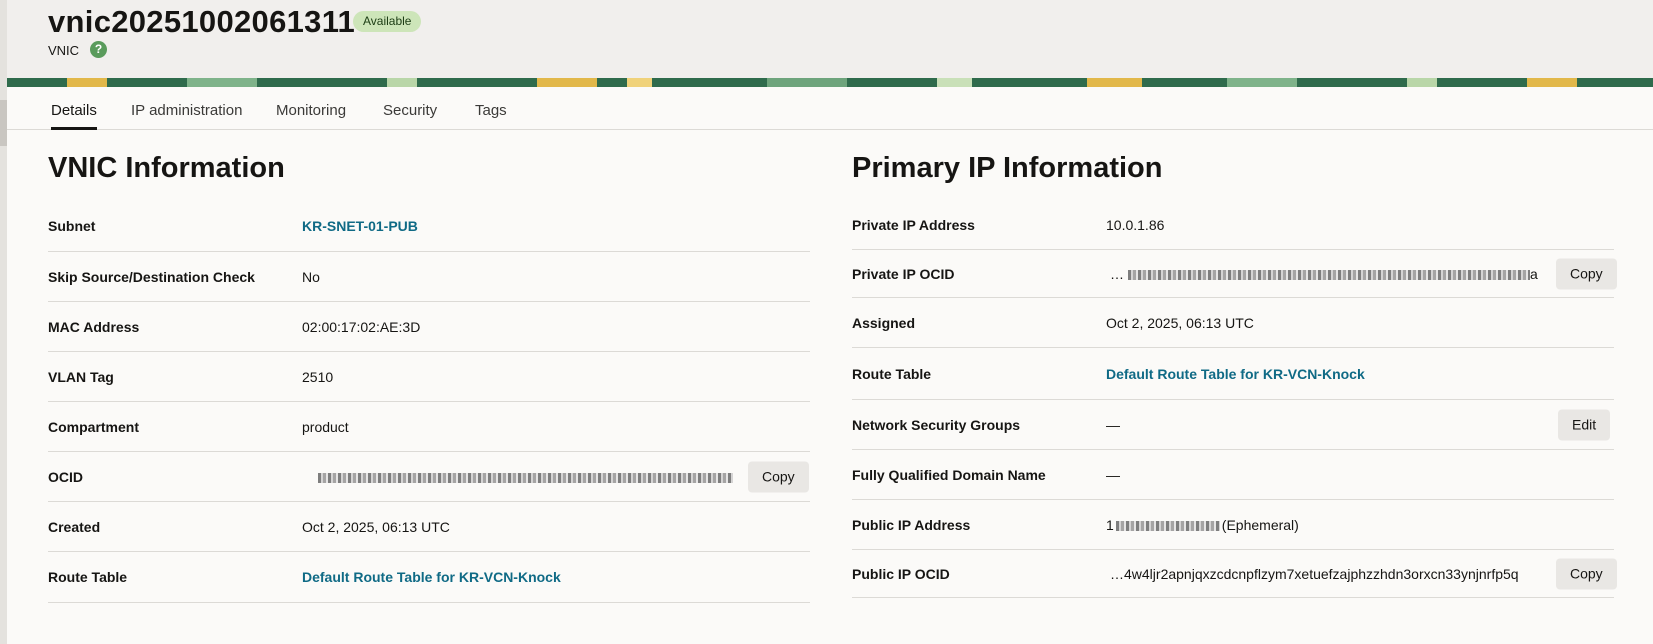  I want to click on left-edge-strip, so click(3, 322).